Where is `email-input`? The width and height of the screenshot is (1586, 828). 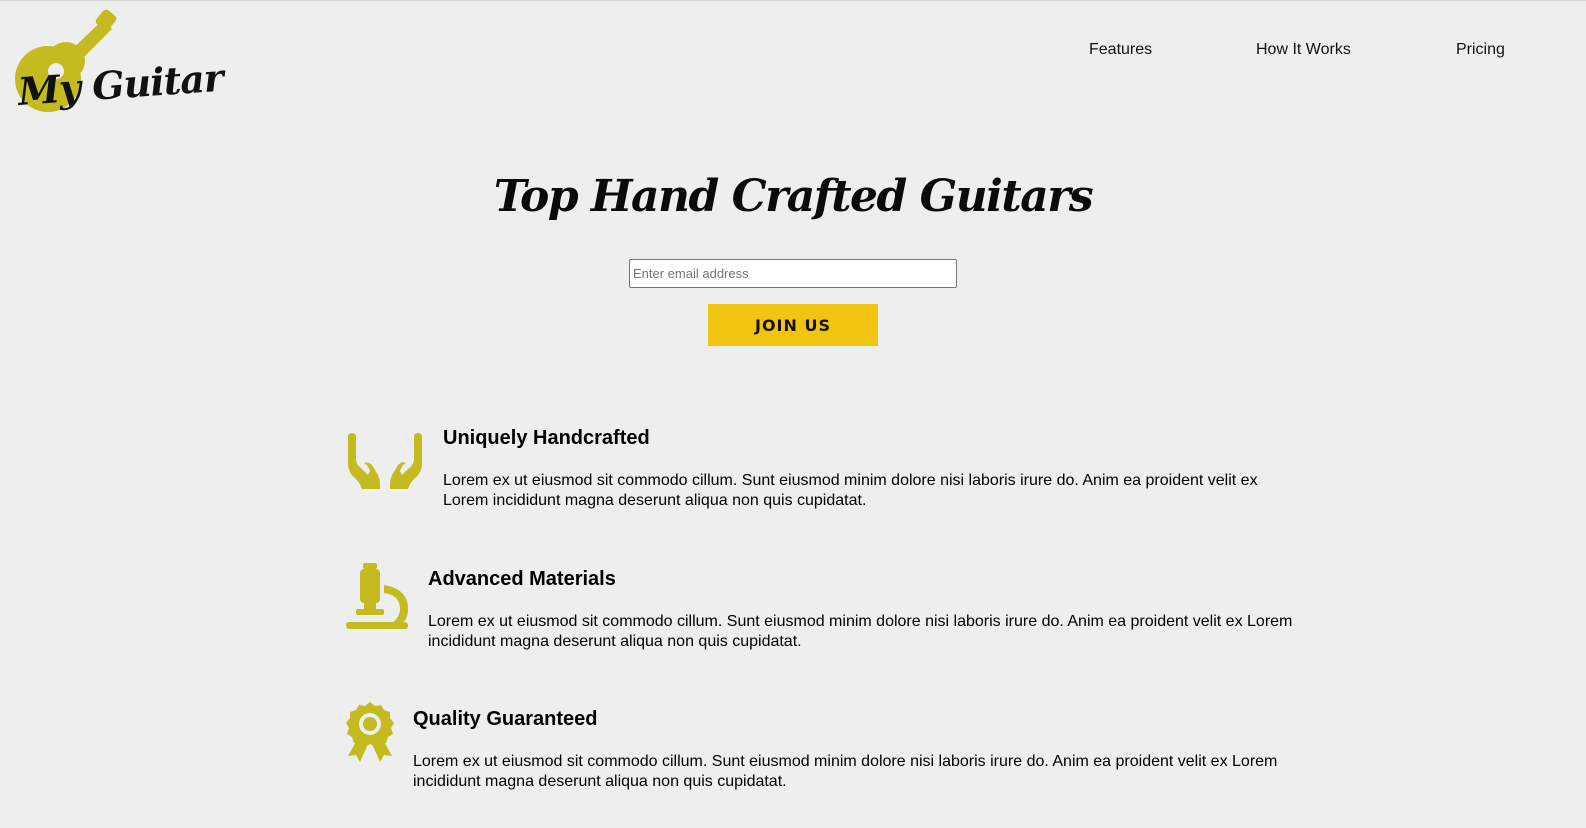
email-input is located at coordinates (793, 273).